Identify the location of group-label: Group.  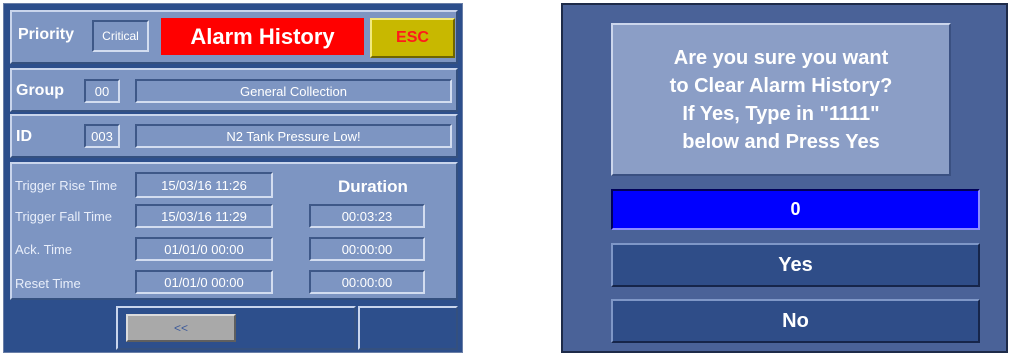
(40, 90).